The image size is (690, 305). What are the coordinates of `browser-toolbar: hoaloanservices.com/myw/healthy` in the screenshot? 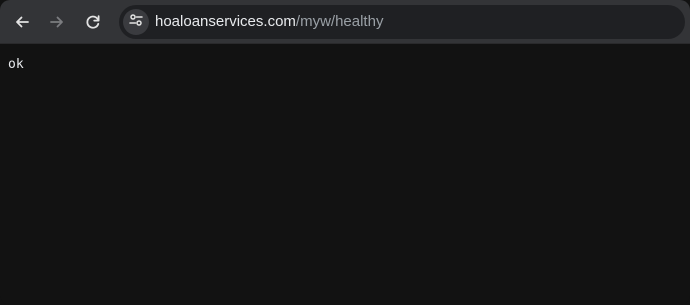 It's located at (345, 22).